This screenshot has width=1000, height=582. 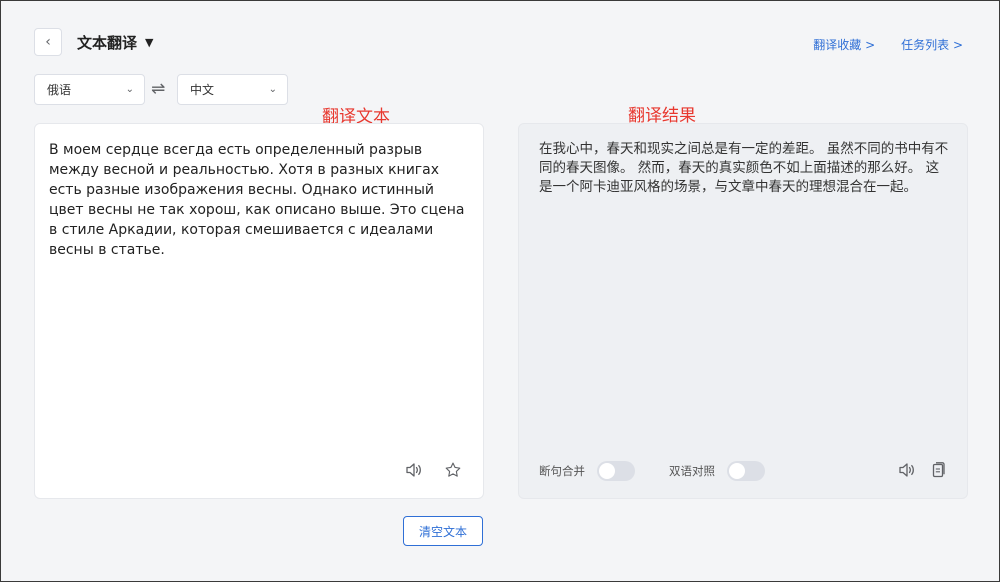 What do you see at coordinates (844, 44) in the screenshot?
I see `favorites-link: 翻译收藏 >` at bounding box center [844, 44].